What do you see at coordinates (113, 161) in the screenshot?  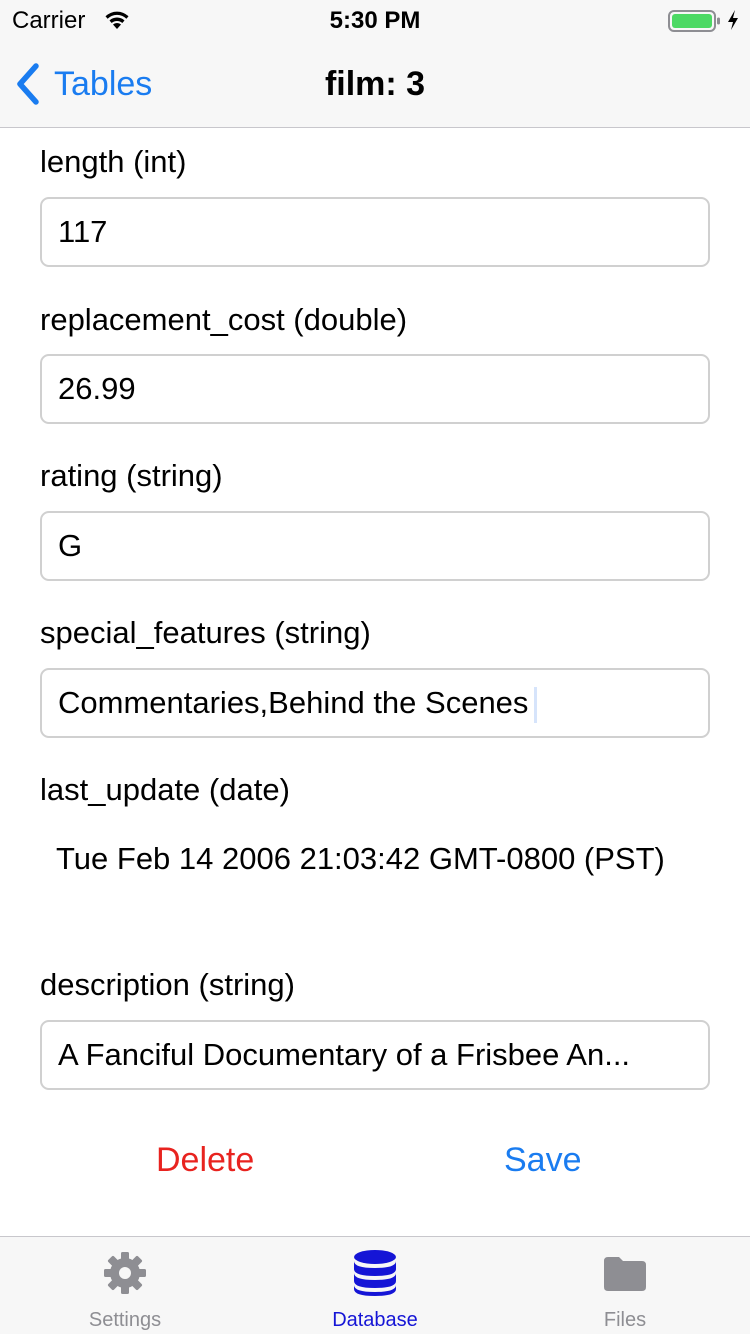 I see `length-label: length (int)` at bounding box center [113, 161].